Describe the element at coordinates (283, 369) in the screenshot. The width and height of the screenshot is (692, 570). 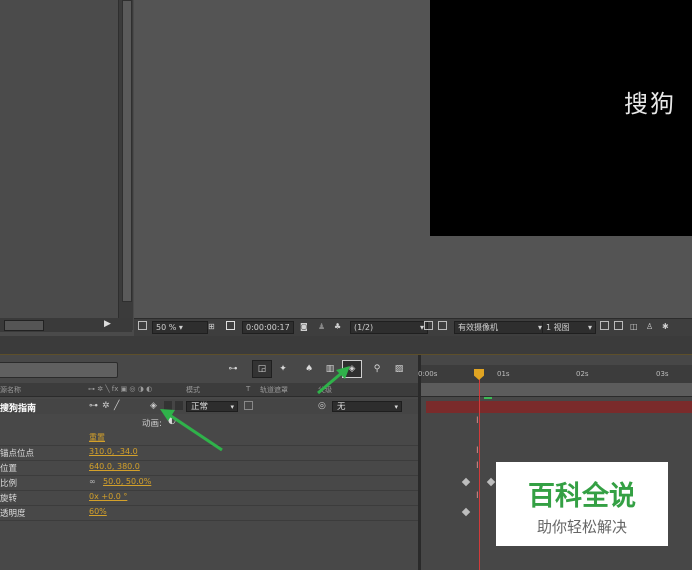
I see `draft-3d-icon: ✦` at that location.